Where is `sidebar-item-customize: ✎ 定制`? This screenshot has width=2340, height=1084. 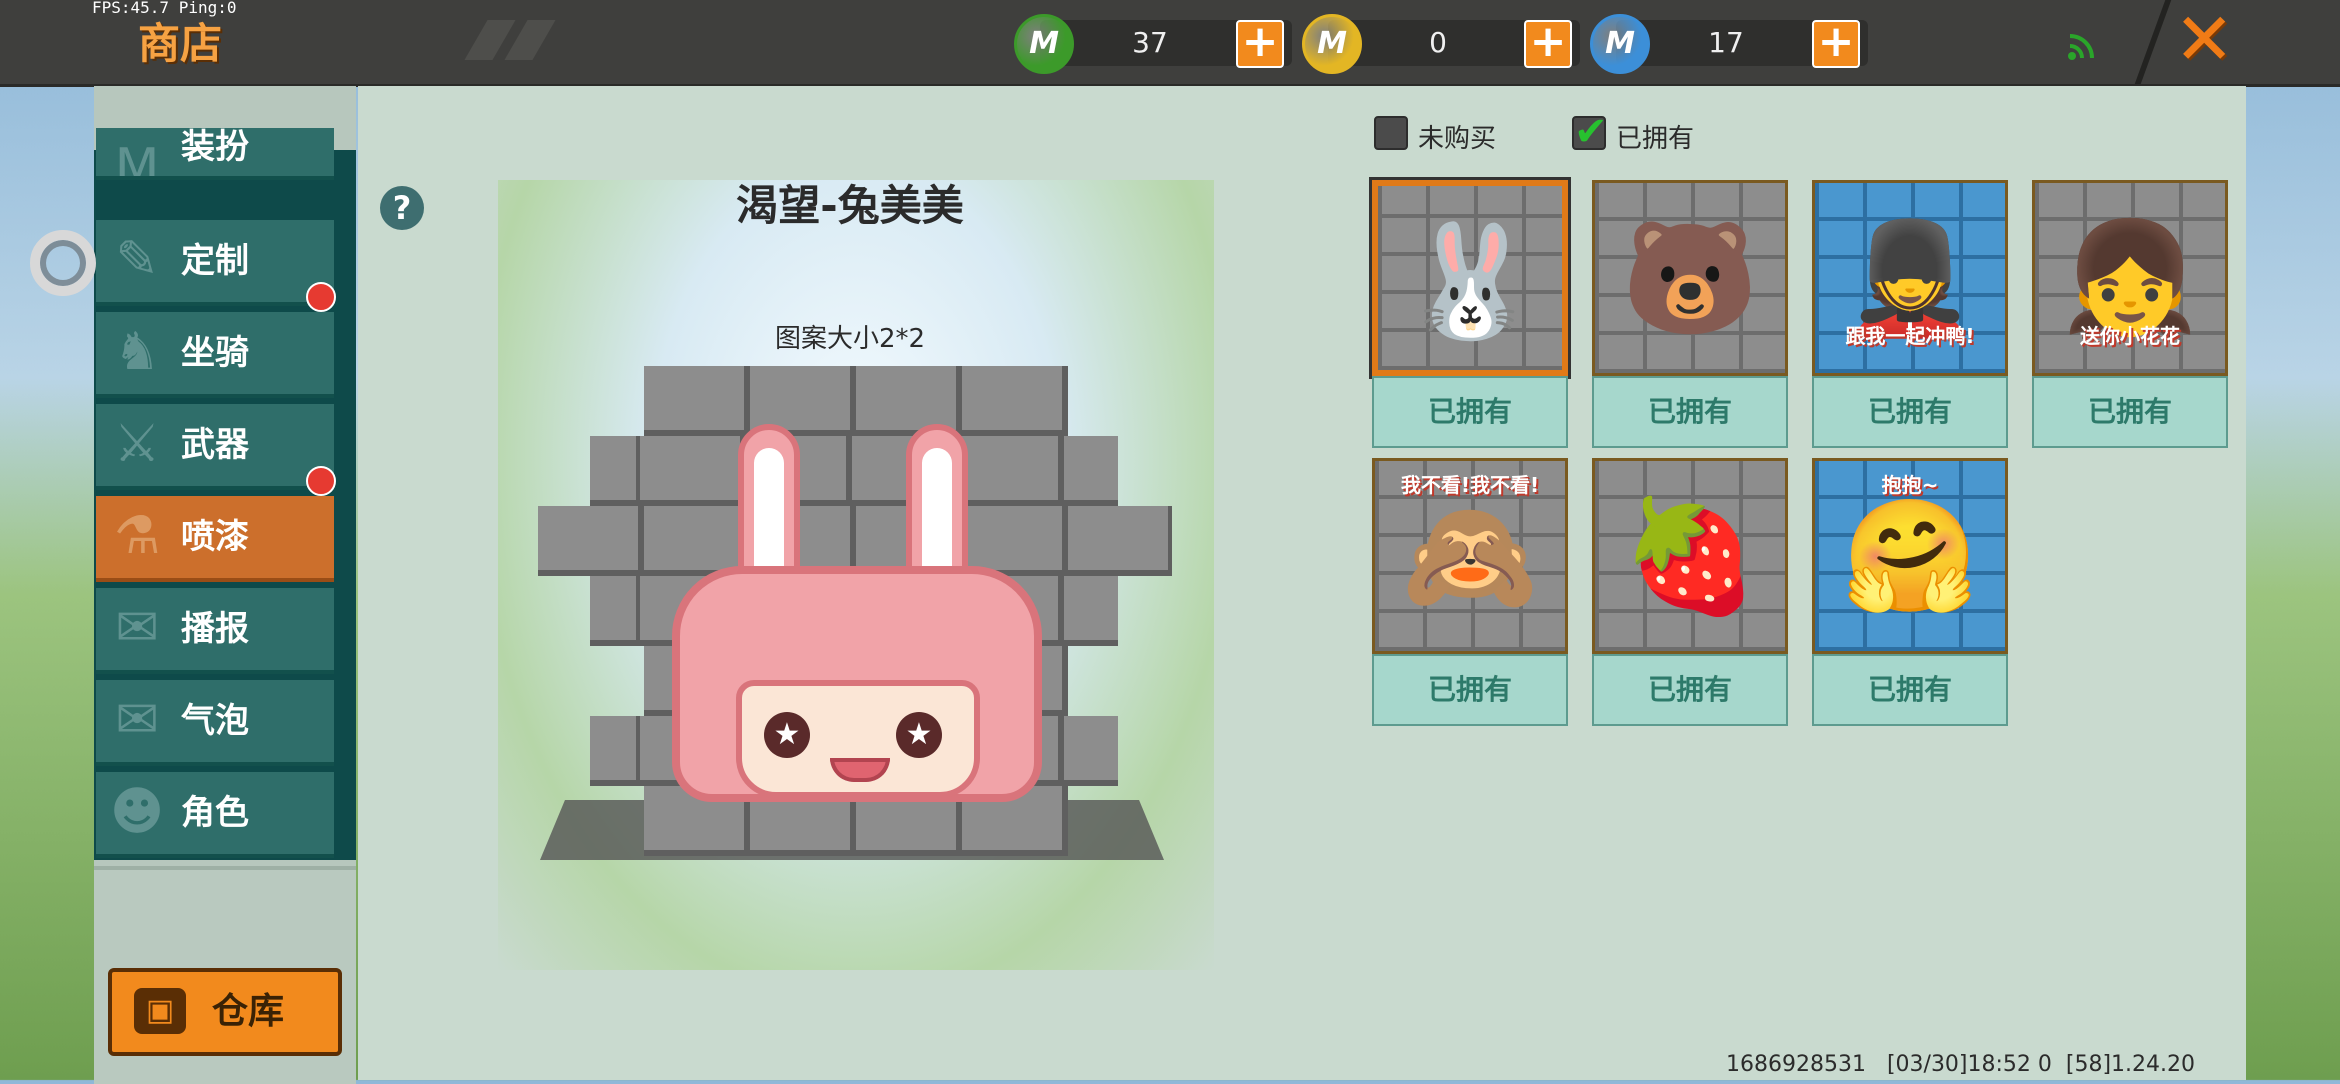
sidebar-item-customize: ✎ 定制 is located at coordinates (215, 263).